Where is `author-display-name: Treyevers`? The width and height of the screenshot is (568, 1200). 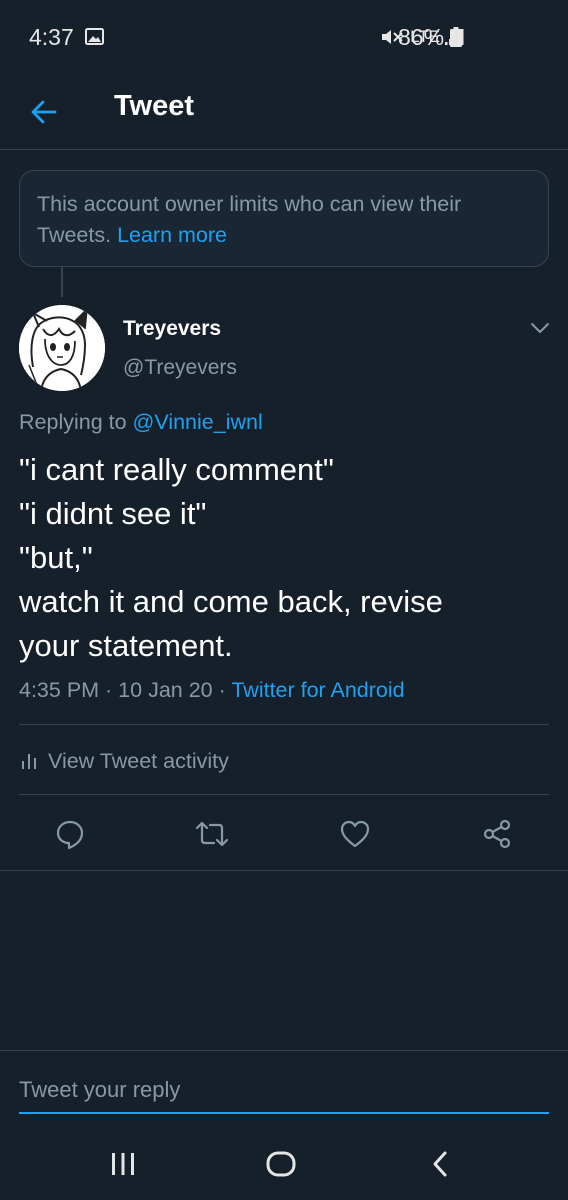
author-display-name: Treyevers is located at coordinates (172, 329).